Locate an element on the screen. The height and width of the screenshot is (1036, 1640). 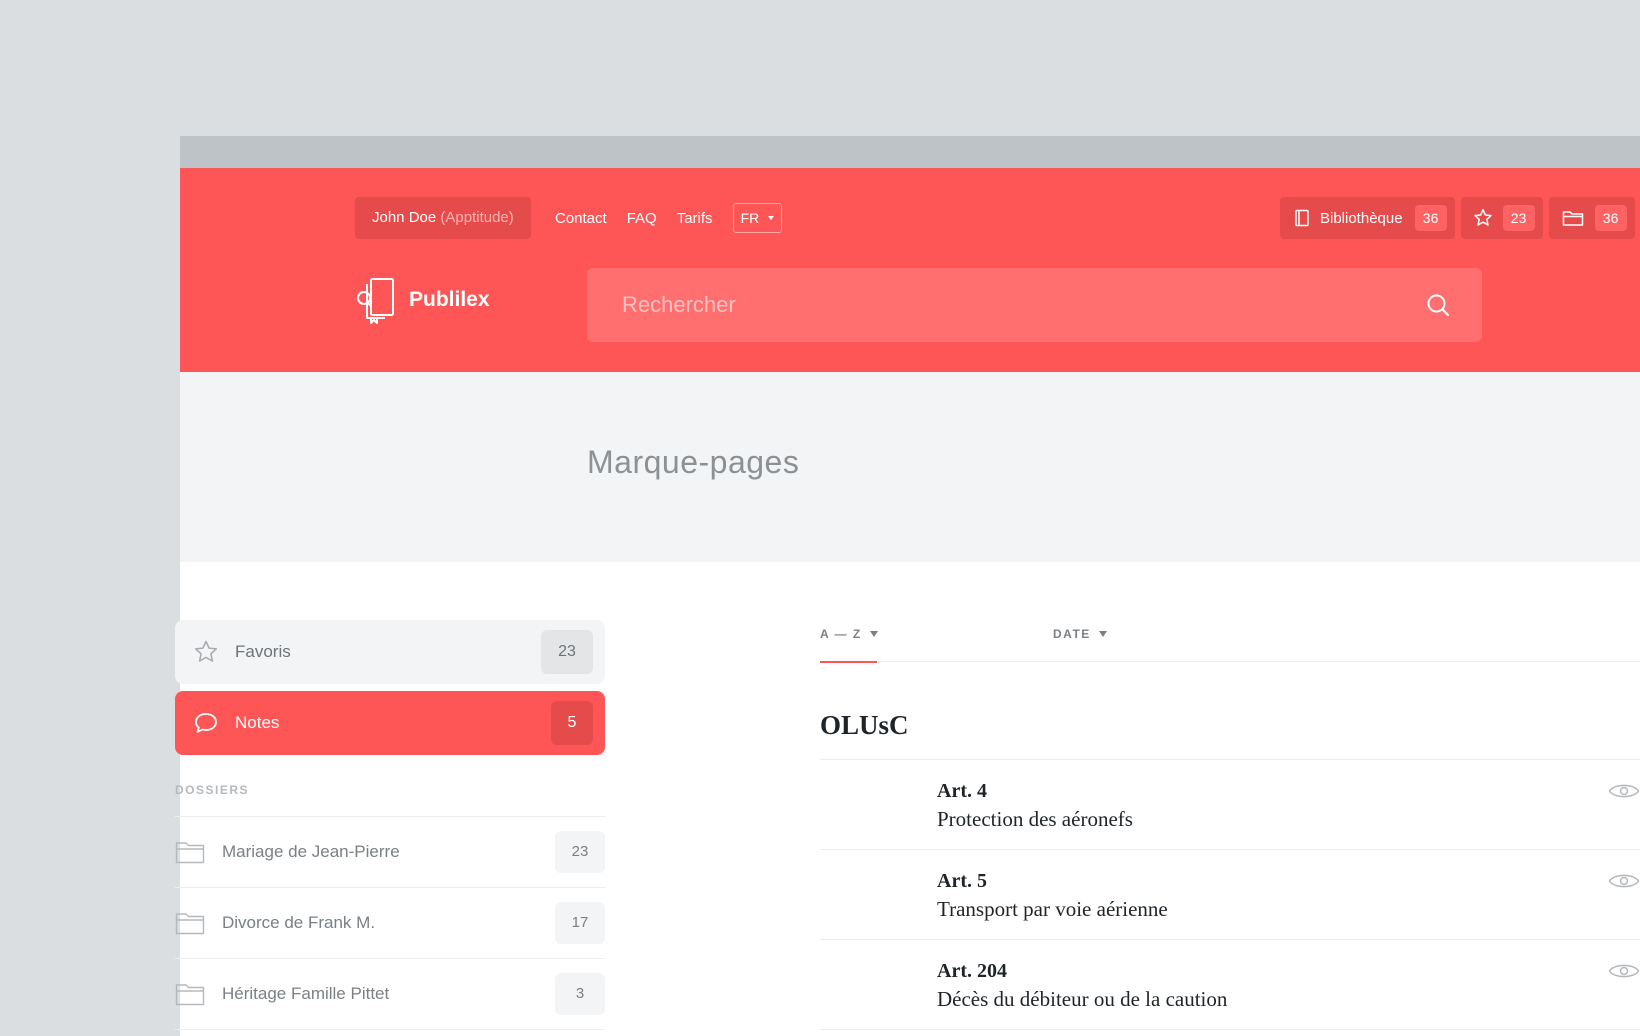
folder-item: Héritage Famille Pittet 3 is located at coordinates (390, 994).